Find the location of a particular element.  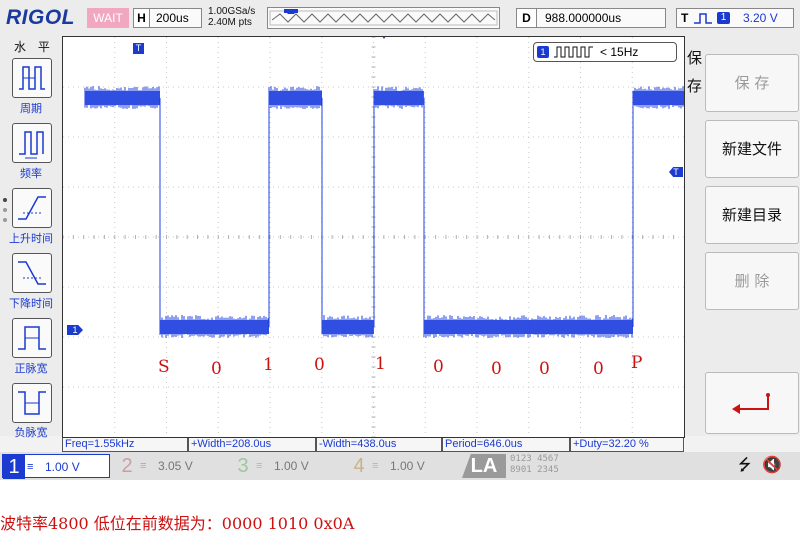

channel4-tab: 4 ≡ 1.00 V is located at coordinates (402, 466).